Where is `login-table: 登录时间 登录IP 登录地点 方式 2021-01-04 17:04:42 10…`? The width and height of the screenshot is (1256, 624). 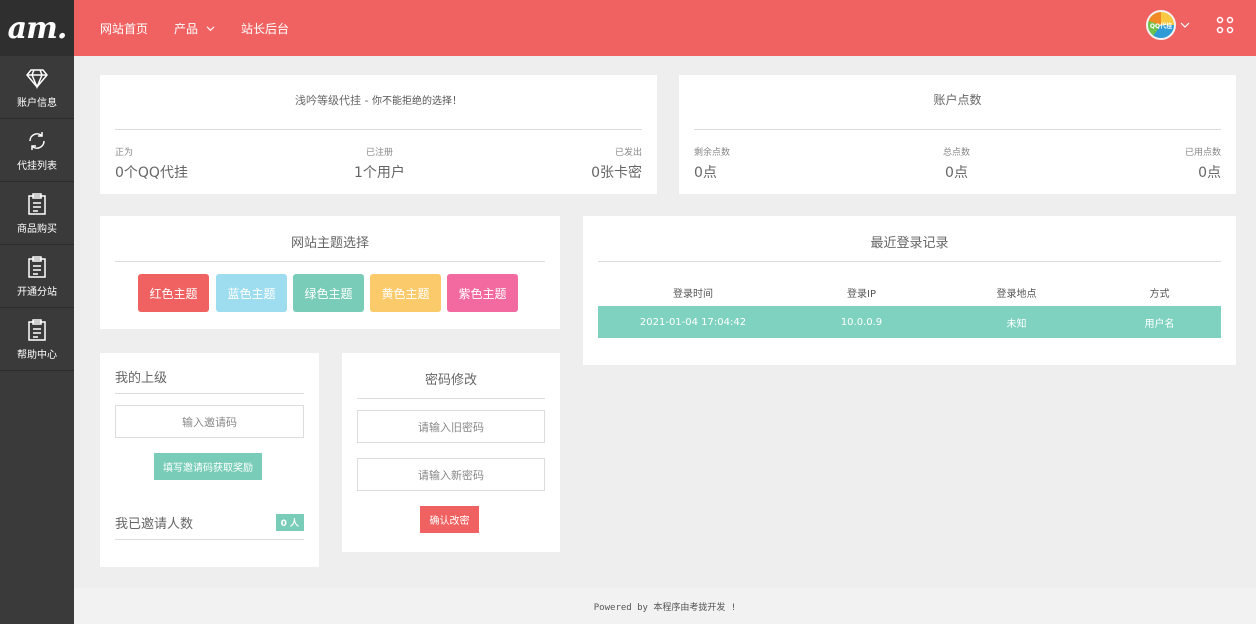
login-table: 登录时间 登录IP 登录地点 方式 2021-01-04 17:04:42 10… is located at coordinates (909, 308).